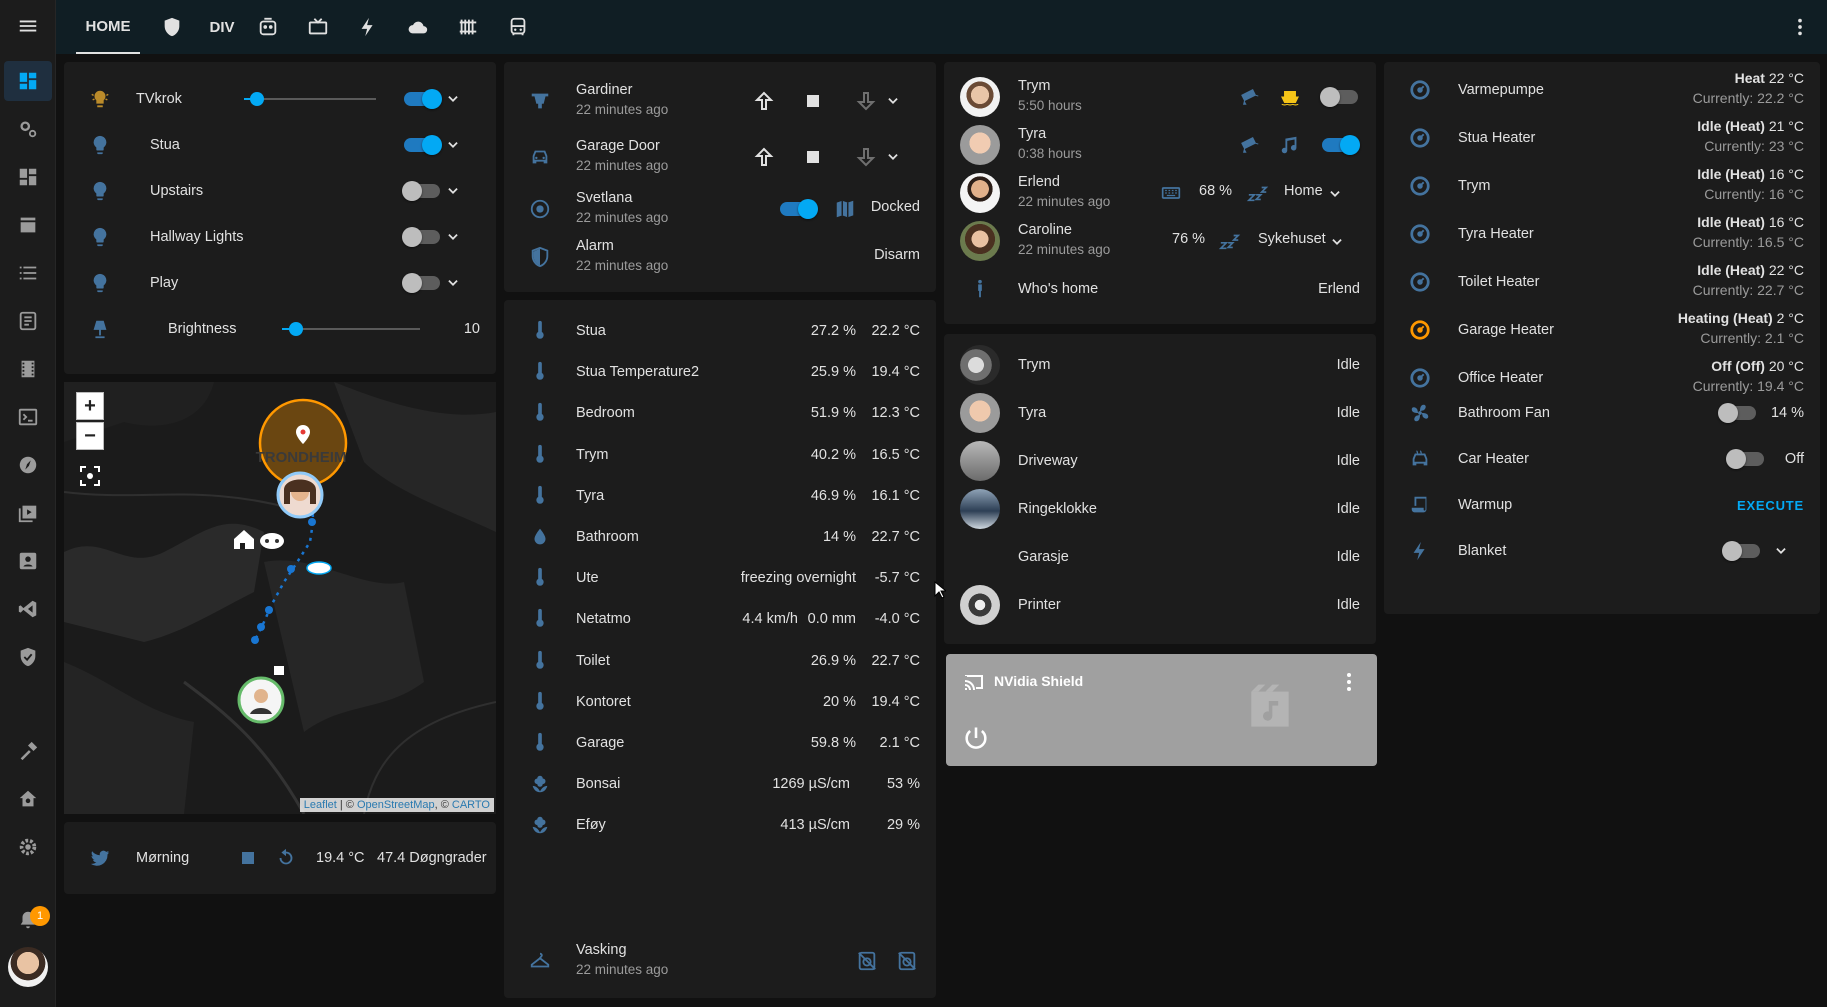  What do you see at coordinates (1292, 239) in the screenshot?
I see `zone-select: Sykehuset` at bounding box center [1292, 239].